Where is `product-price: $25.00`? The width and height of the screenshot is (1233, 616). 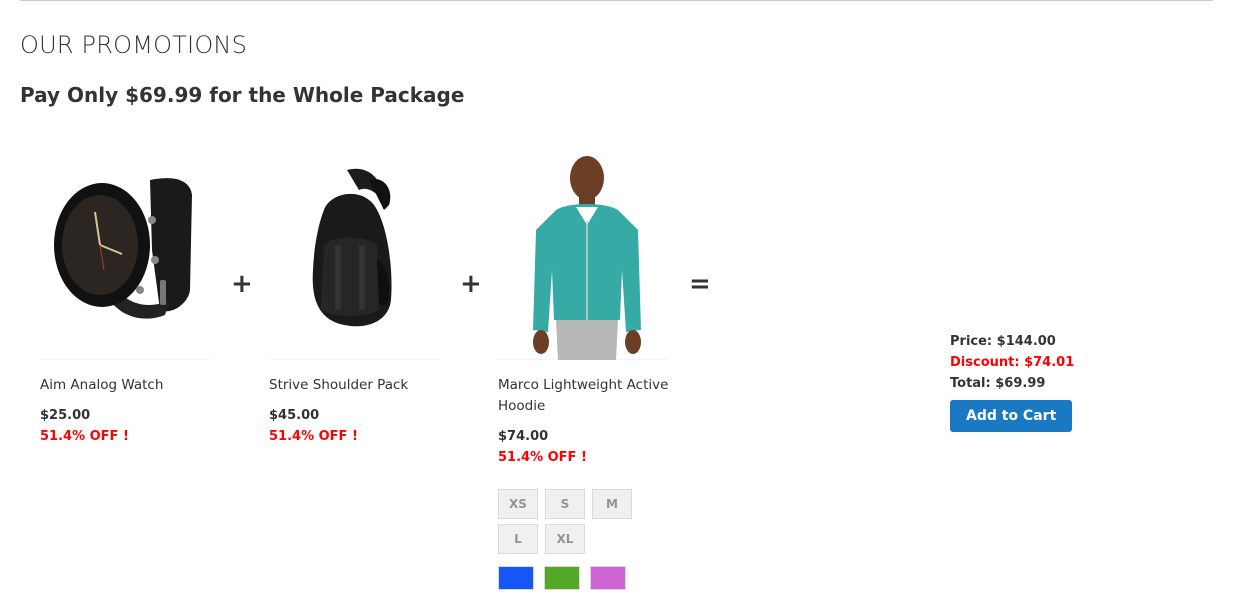
product-price: $25.00 is located at coordinates (65, 415).